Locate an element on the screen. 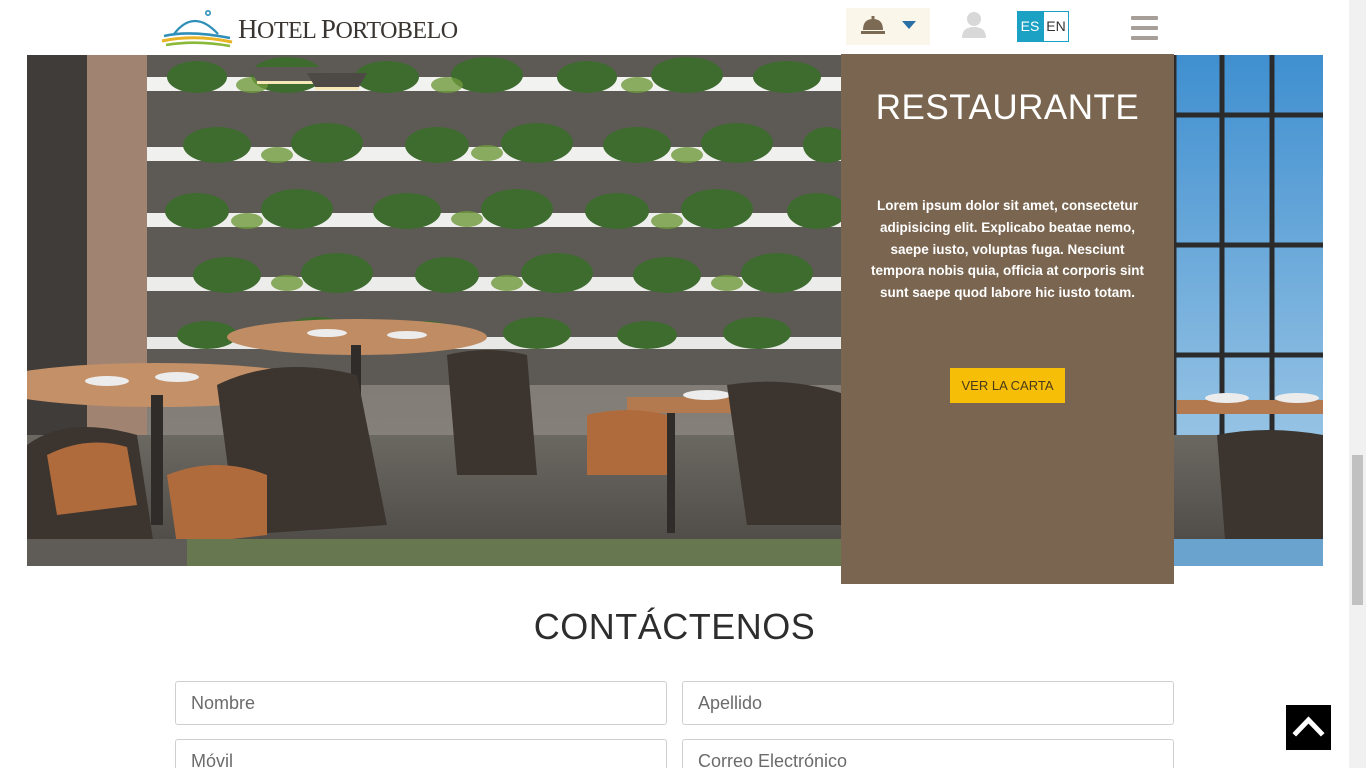  email-field is located at coordinates (928, 753).